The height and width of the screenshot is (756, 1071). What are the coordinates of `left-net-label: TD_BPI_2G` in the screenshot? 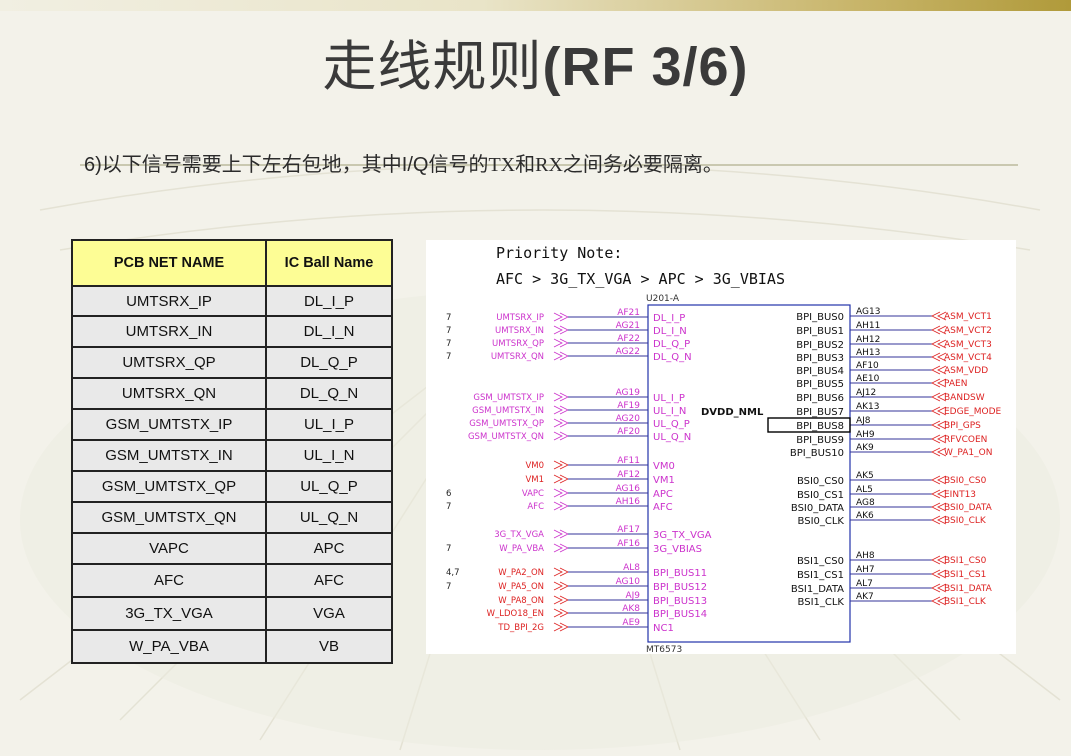 It's located at (520, 628).